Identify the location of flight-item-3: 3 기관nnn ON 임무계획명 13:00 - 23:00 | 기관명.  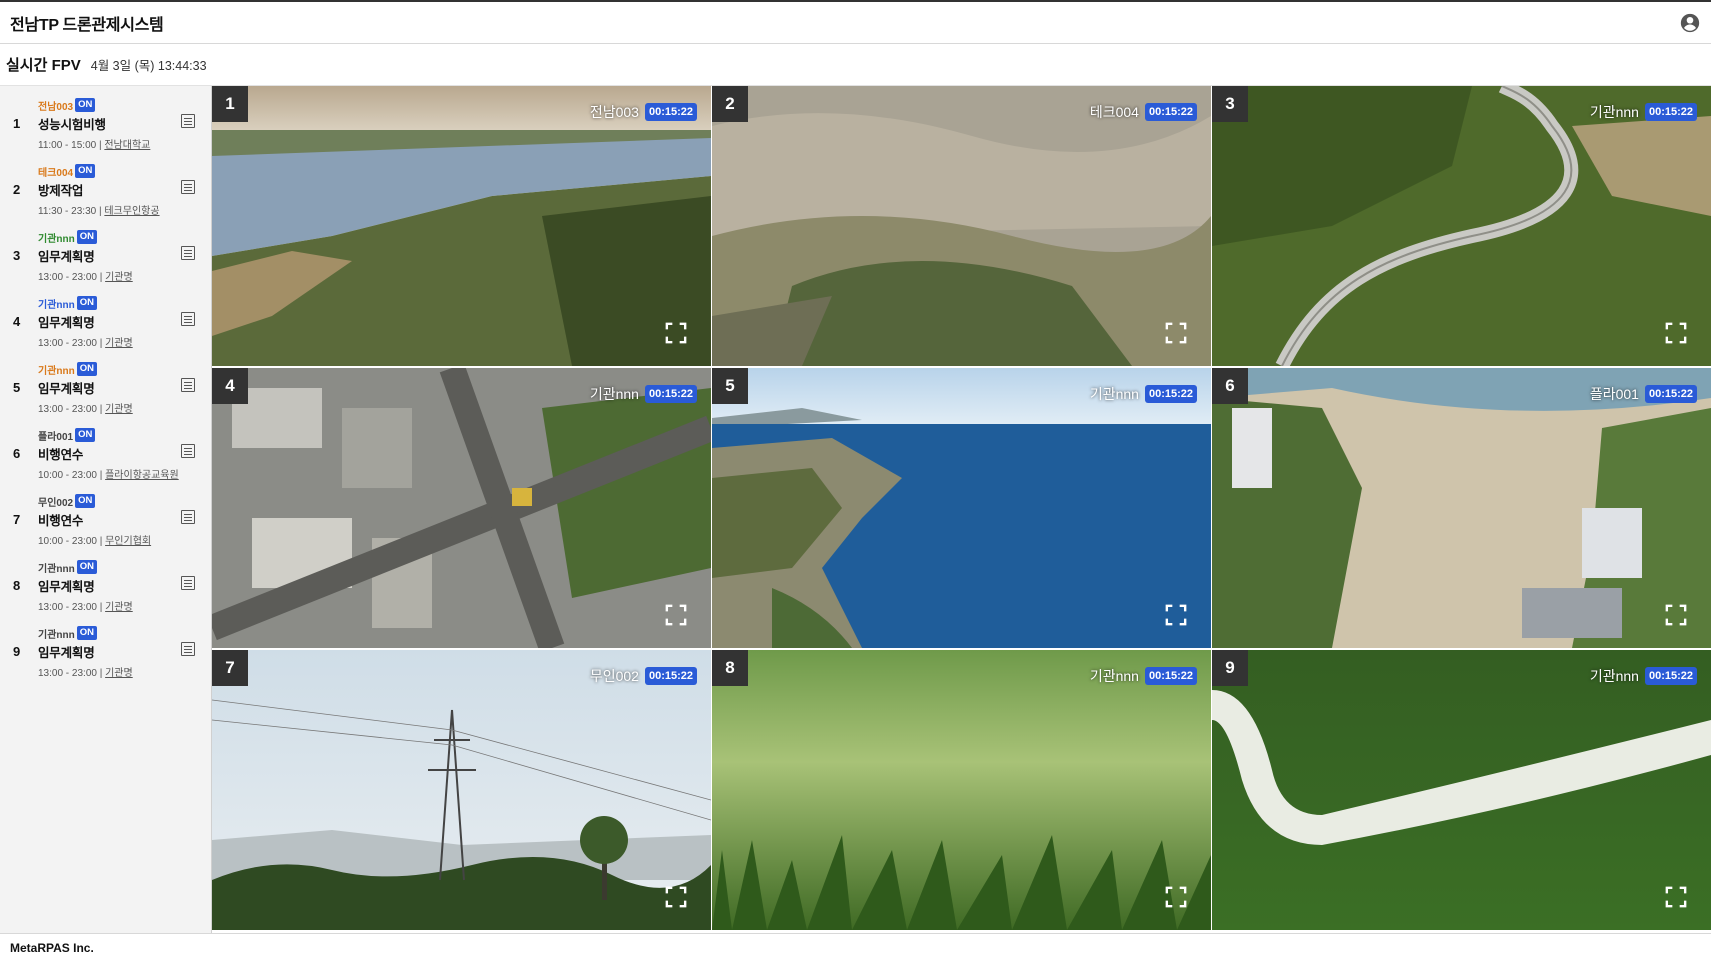
(105, 251).